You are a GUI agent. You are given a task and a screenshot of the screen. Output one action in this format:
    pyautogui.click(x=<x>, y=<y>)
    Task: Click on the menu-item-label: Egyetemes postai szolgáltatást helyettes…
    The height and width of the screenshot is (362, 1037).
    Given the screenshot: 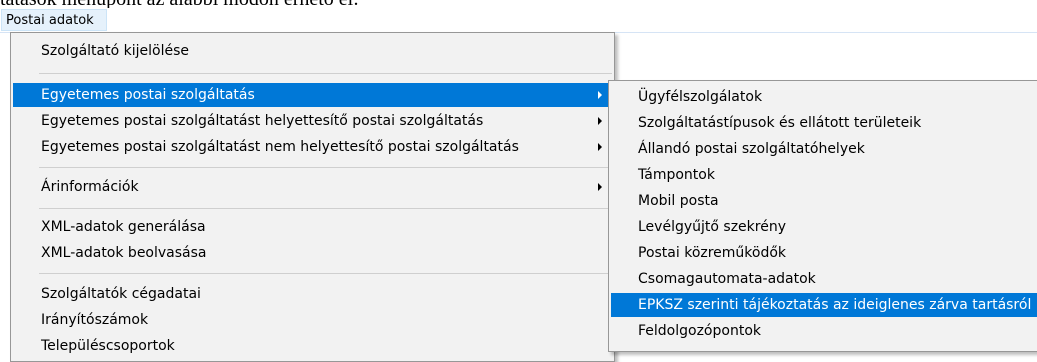 What is the action you would take?
    pyautogui.click(x=262, y=121)
    